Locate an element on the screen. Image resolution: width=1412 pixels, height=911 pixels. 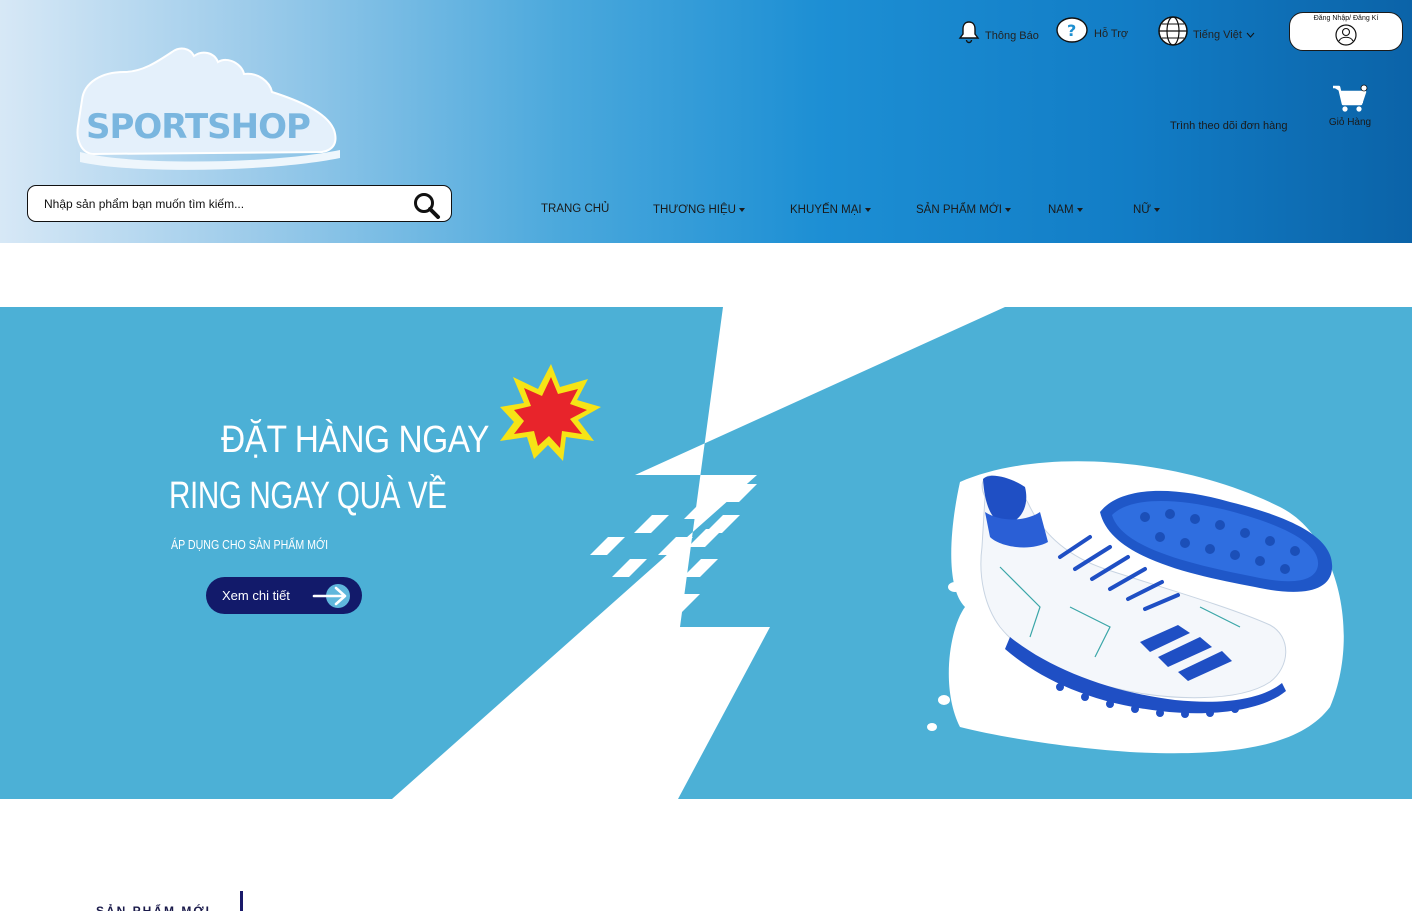
arrow-right-icon is located at coordinates (331, 596).